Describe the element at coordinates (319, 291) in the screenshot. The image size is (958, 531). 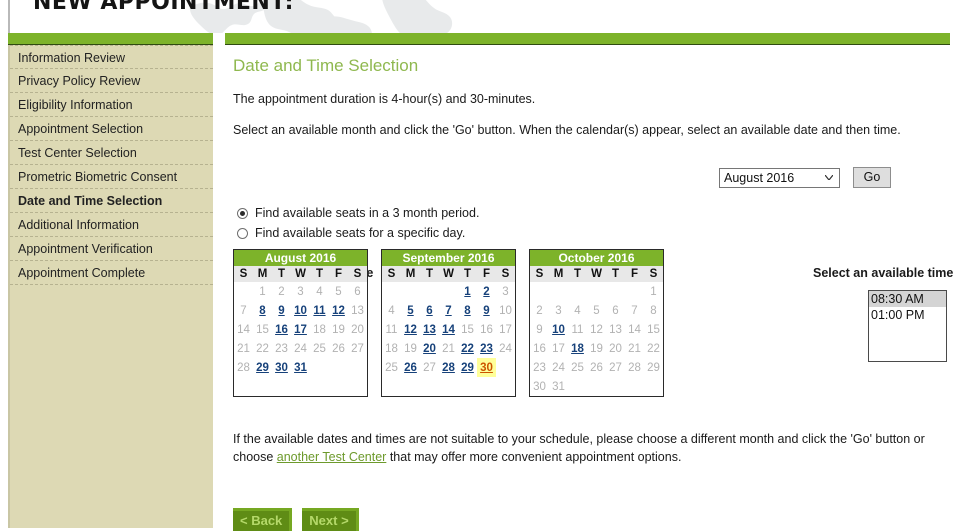
I see `calendar-day-unavailable: 4` at that location.